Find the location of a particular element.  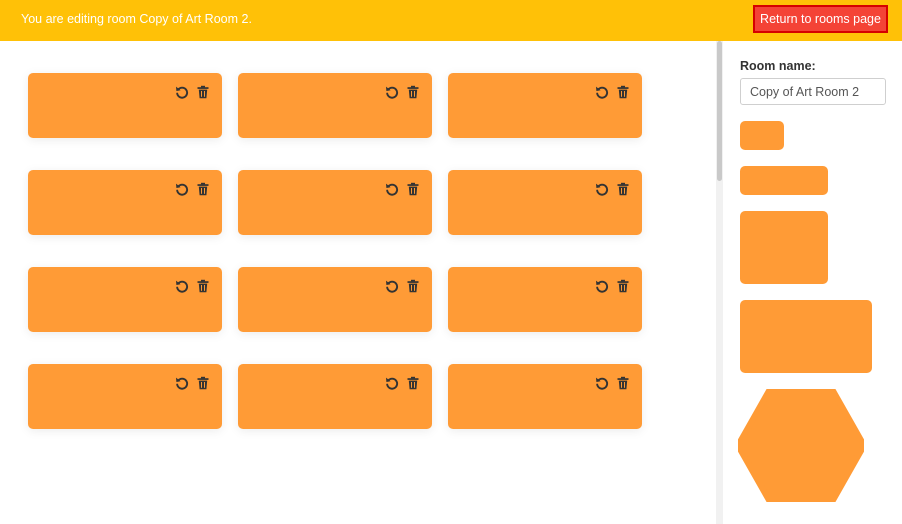

shape-wide-rectangle is located at coordinates (784, 180).